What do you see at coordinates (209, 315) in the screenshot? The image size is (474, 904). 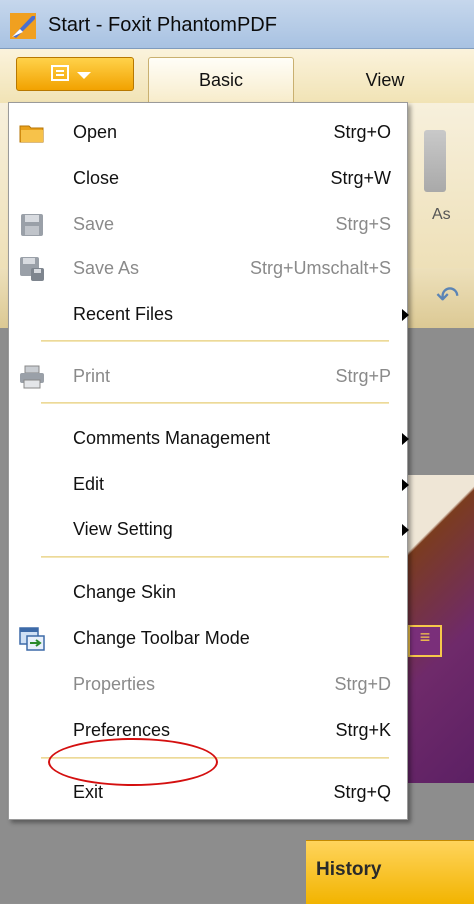 I see `menu-item-recent-files: Recent Files` at bounding box center [209, 315].